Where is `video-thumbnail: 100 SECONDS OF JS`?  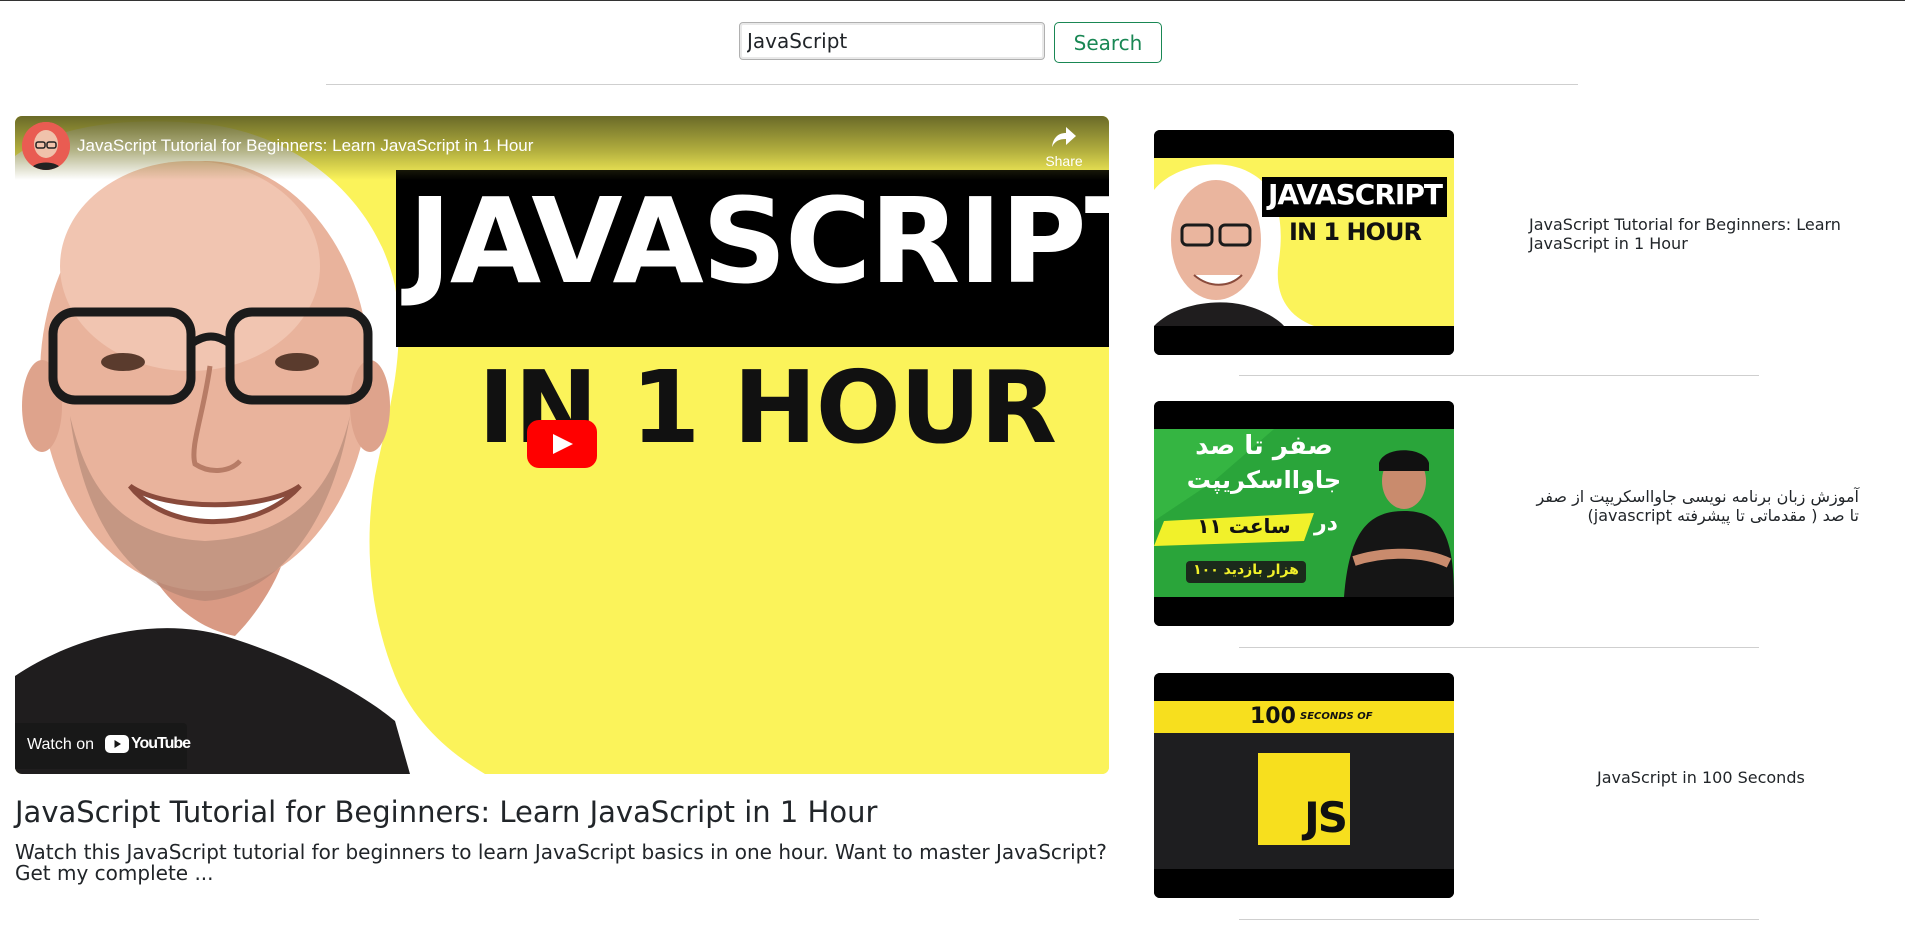
video-thumbnail: 100 SECONDS OF JS is located at coordinates (1304, 785).